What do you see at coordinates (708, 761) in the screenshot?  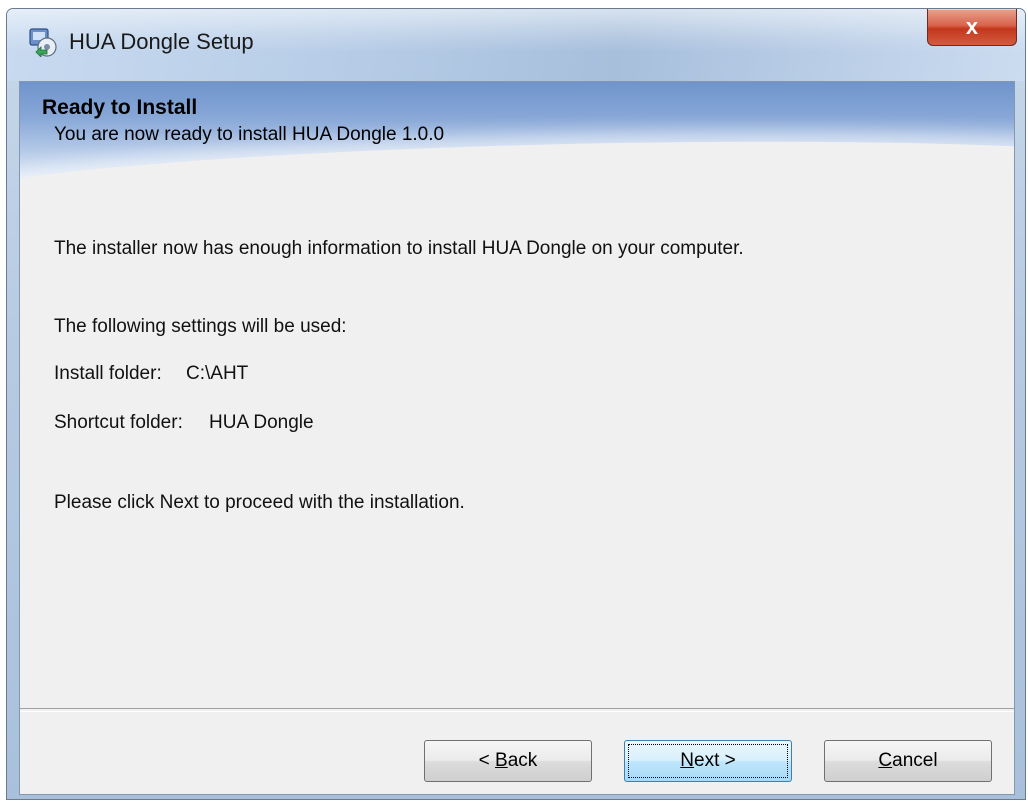 I see `next-button: Next >` at bounding box center [708, 761].